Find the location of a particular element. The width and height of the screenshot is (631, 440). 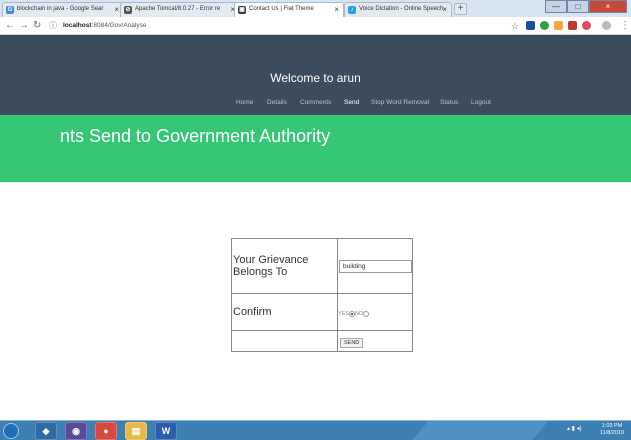

back-icon: ← is located at coordinates (10, 26).